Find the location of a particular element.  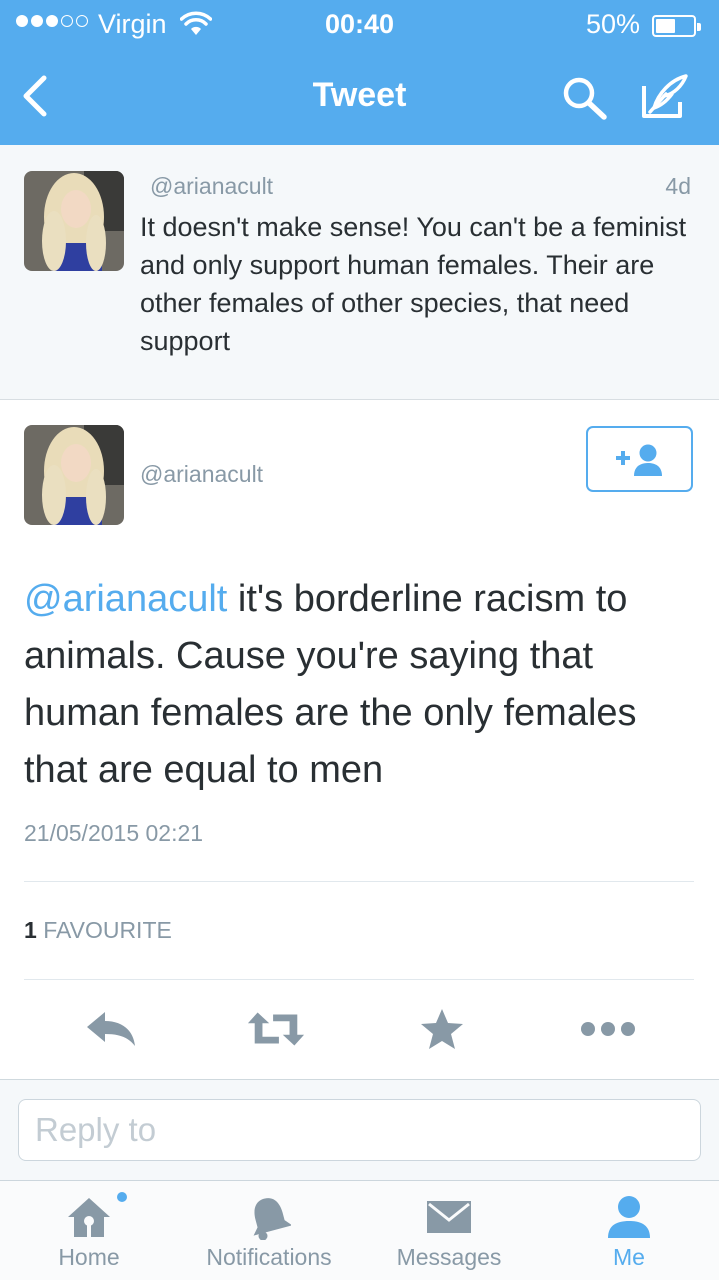

tab-label: Notifications is located at coordinates (269, 1257).